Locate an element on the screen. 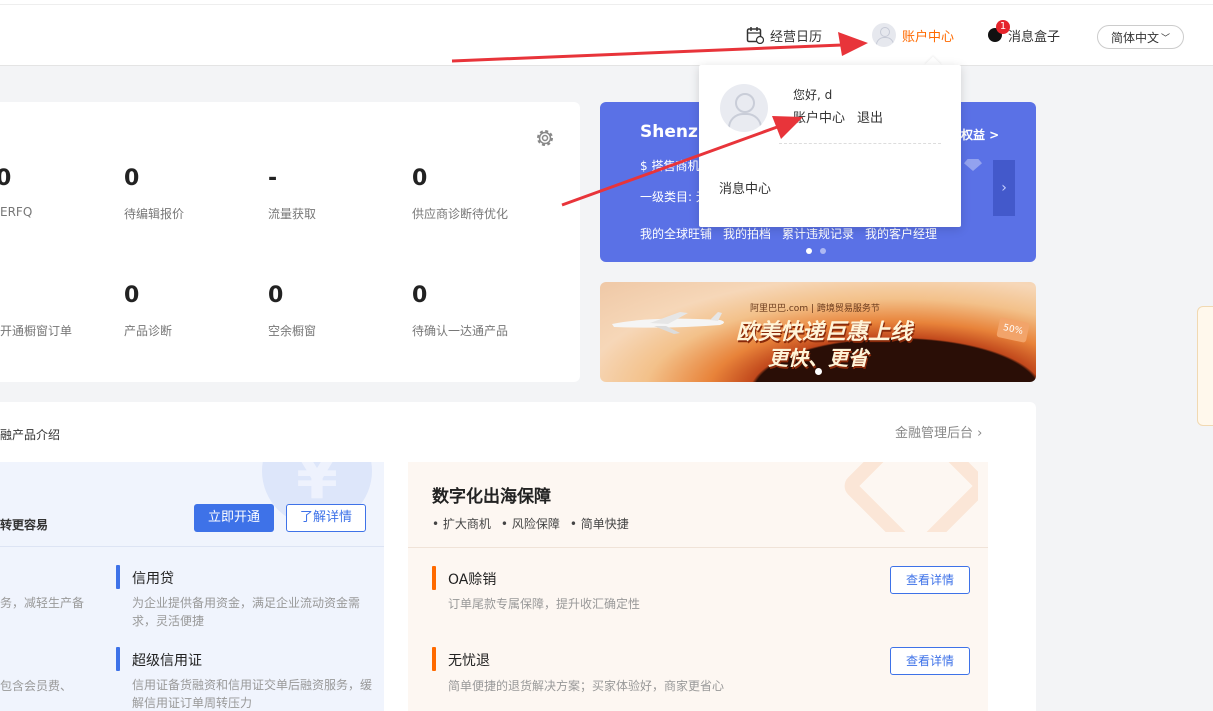  account-manager-link: 我的客户经理 is located at coordinates (901, 233).